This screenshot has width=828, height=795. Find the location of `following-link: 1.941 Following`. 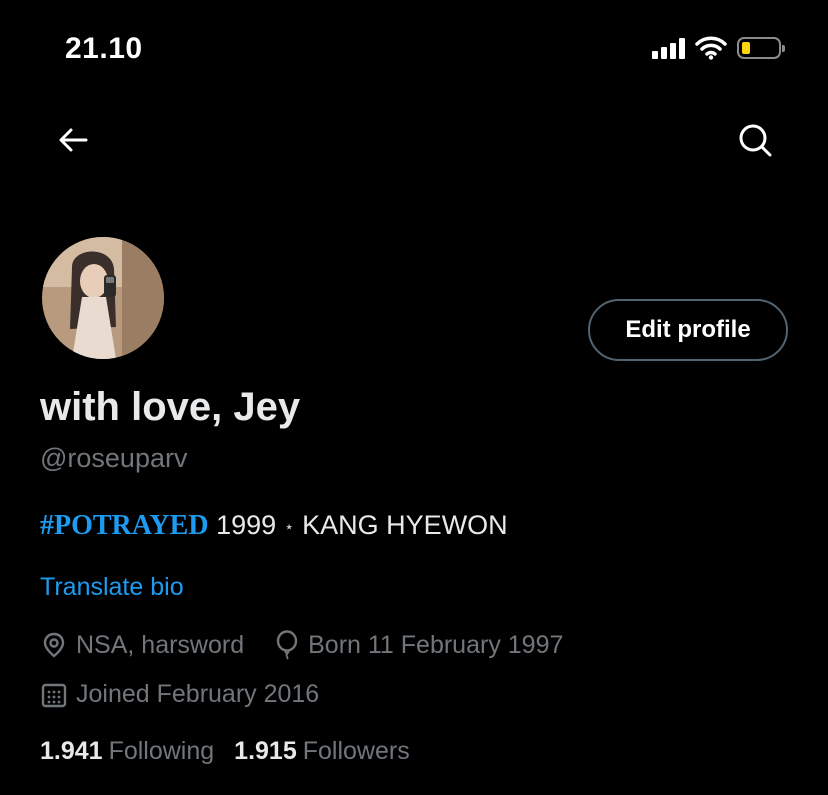

following-link: 1.941 Following is located at coordinates (127, 751).